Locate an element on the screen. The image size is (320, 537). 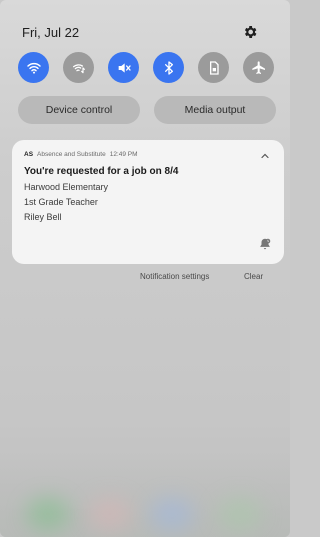
date-label: Fri, Jul 22 is located at coordinates (51, 32).